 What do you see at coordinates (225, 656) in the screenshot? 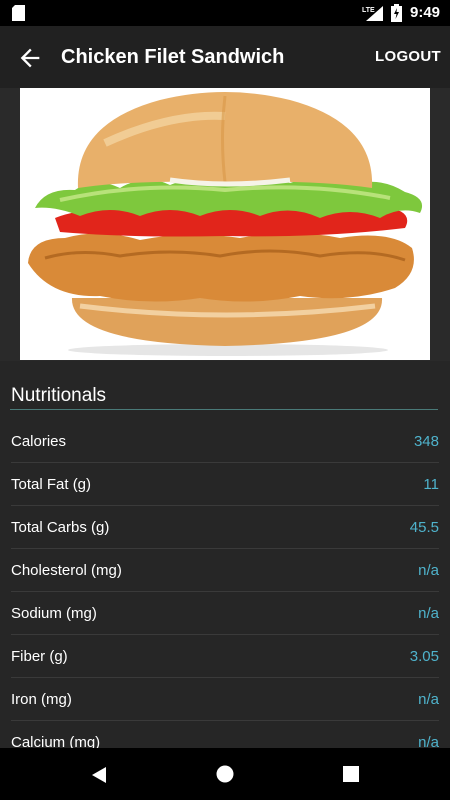
I see `nutrition-row-fiber: Fiber (g) 3.05` at bounding box center [225, 656].